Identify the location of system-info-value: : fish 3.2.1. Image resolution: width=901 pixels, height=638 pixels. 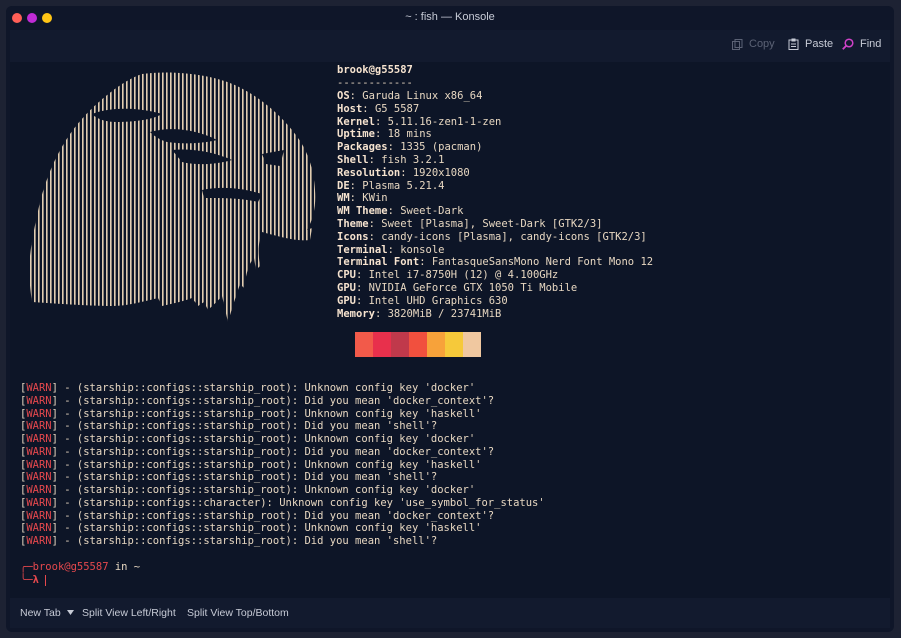
(406, 160).